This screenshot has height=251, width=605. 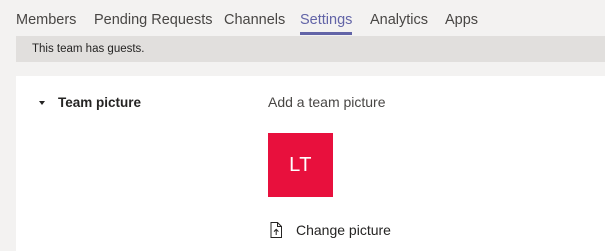 What do you see at coordinates (153, 20) in the screenshot?
I see `tab-pending-requests: Pending Requests` at bounding box center [153, 20].